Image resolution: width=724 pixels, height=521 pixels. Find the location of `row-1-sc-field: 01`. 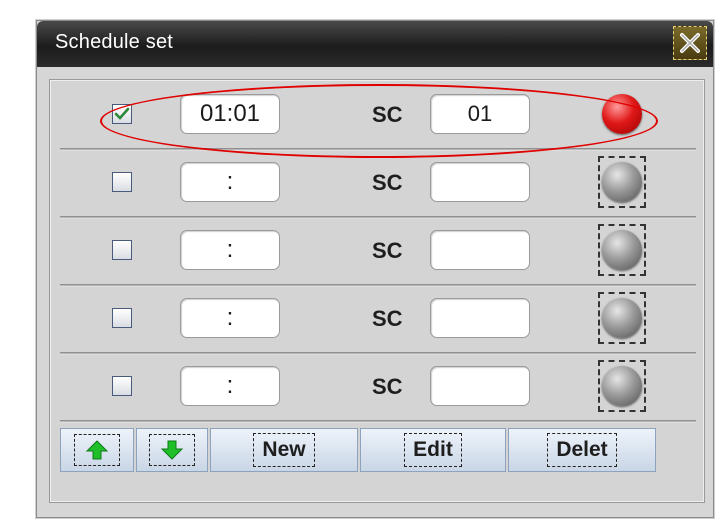

row-1-sc-field: 01 is located at coordinates (480, 114).